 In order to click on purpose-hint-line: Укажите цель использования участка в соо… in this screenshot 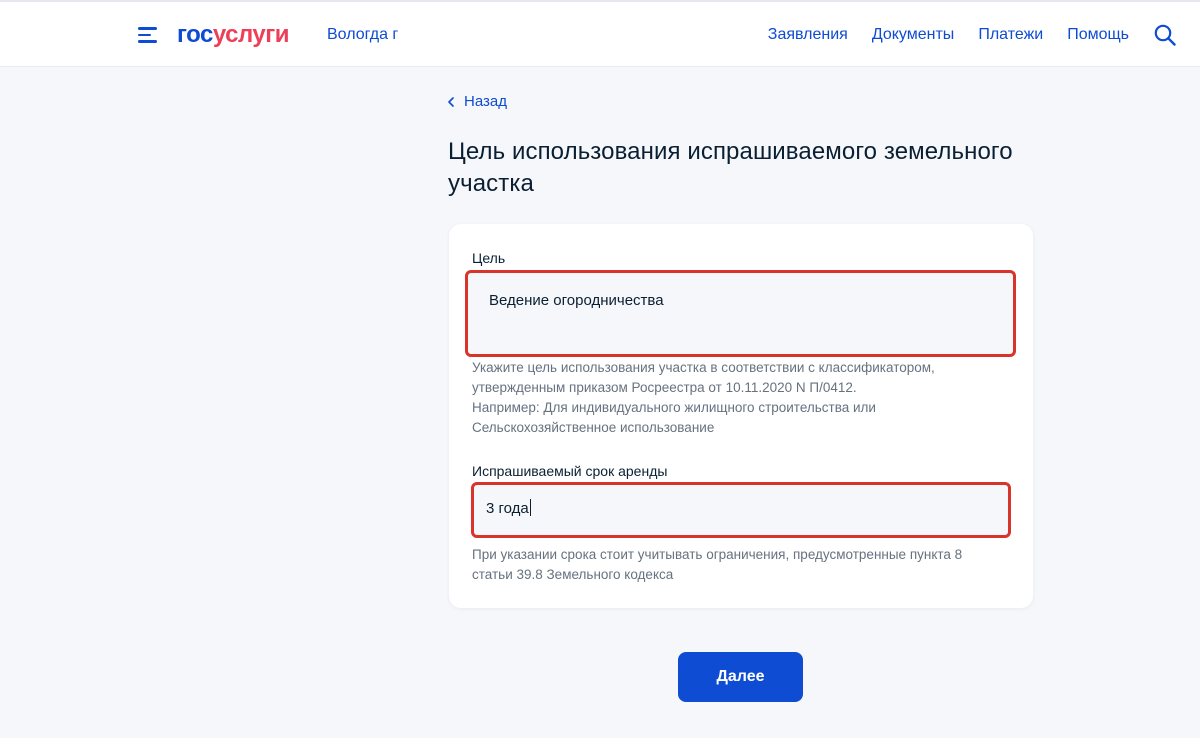, I will do `click(703, 367)`.